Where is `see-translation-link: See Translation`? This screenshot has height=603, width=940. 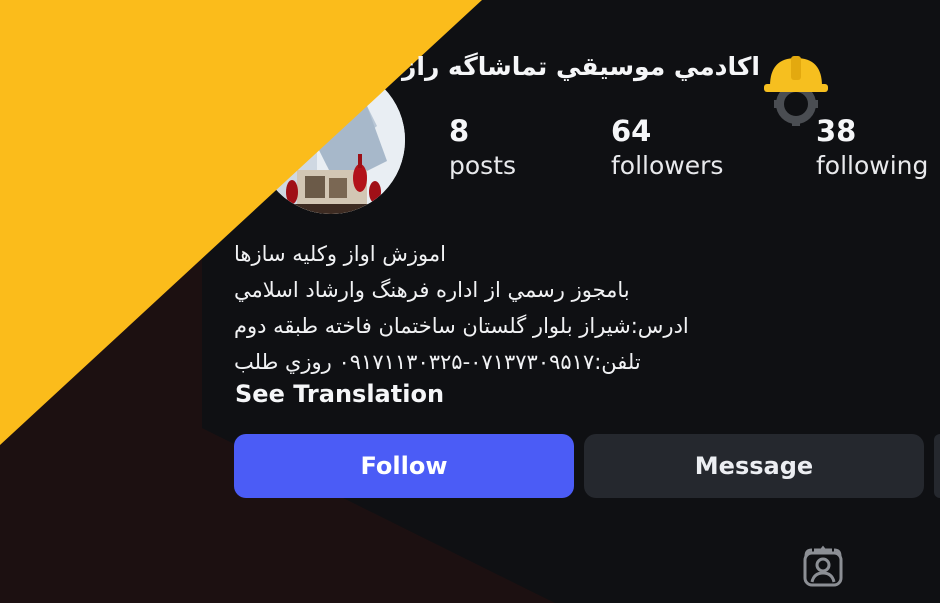
see-translation-link: See Translation is located at coordinates (339, 394).